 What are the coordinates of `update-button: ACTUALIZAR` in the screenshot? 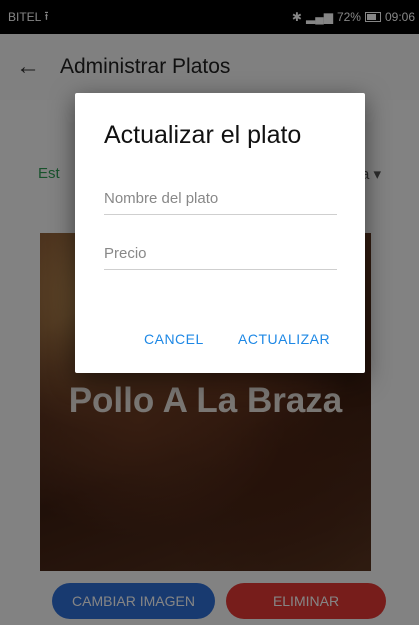 It's located at (284, 339).